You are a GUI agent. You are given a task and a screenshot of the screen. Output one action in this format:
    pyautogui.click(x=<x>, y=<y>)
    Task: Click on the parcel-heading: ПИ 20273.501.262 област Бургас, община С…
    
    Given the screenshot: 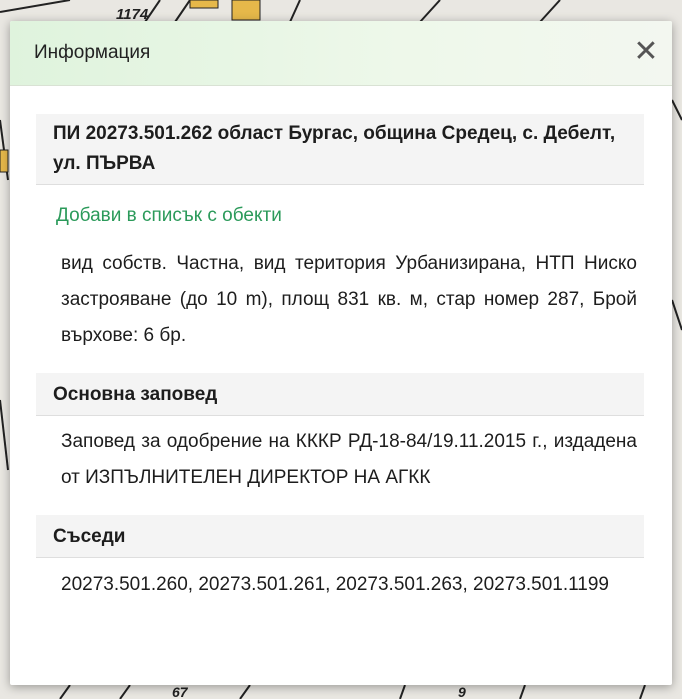 What is the action you would take?
    pyautogui.click(x=340, y=149)
    